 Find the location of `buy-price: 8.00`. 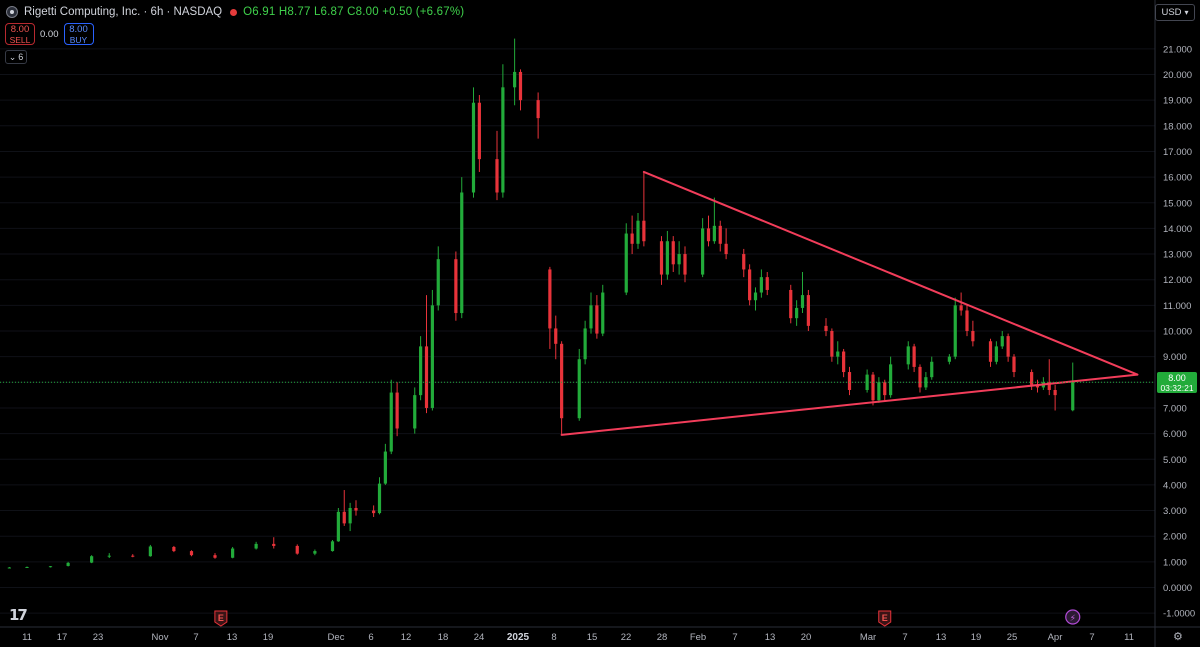

buy-price: 8.00 is located at coordinates (78, 29).